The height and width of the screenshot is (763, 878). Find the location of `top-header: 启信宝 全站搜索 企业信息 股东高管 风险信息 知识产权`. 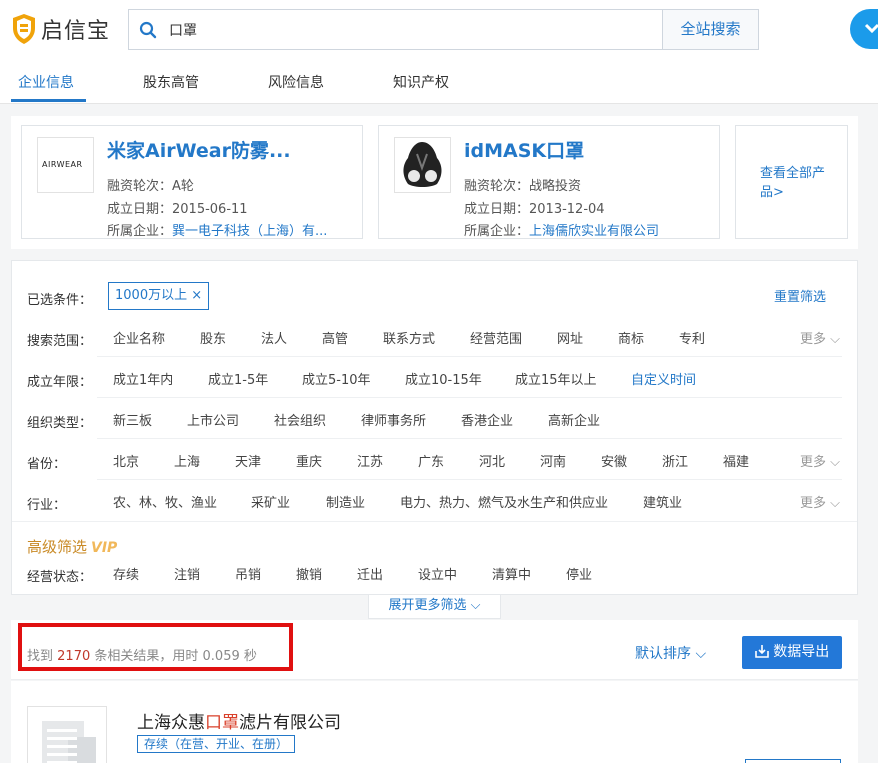

top-header: 启信宝 全站搜索 企业信息 股东高管 风险信息 知识产权 is located at coordinates (439, 52).